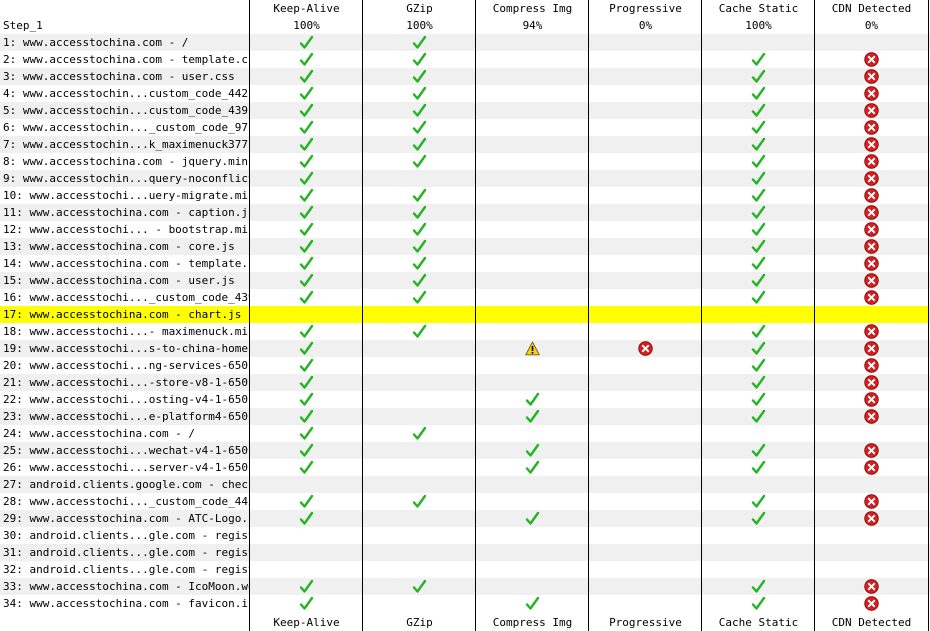 This screenshot has width=930, height=631. What do you see at coordinates (126, 603) in the screenshot?
I see `resource-name: 34: www.accesstochina.com - favicon.ico` at bounding box center [126, 603].